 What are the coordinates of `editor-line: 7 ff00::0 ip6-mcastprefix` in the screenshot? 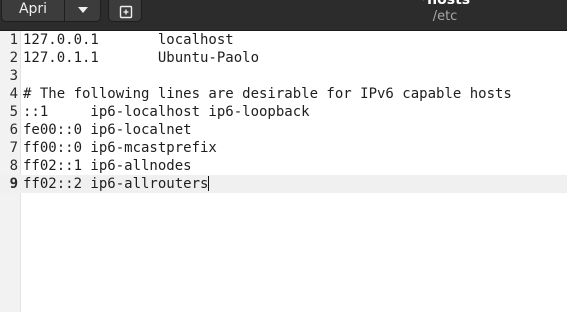 It's located at (283, 148).